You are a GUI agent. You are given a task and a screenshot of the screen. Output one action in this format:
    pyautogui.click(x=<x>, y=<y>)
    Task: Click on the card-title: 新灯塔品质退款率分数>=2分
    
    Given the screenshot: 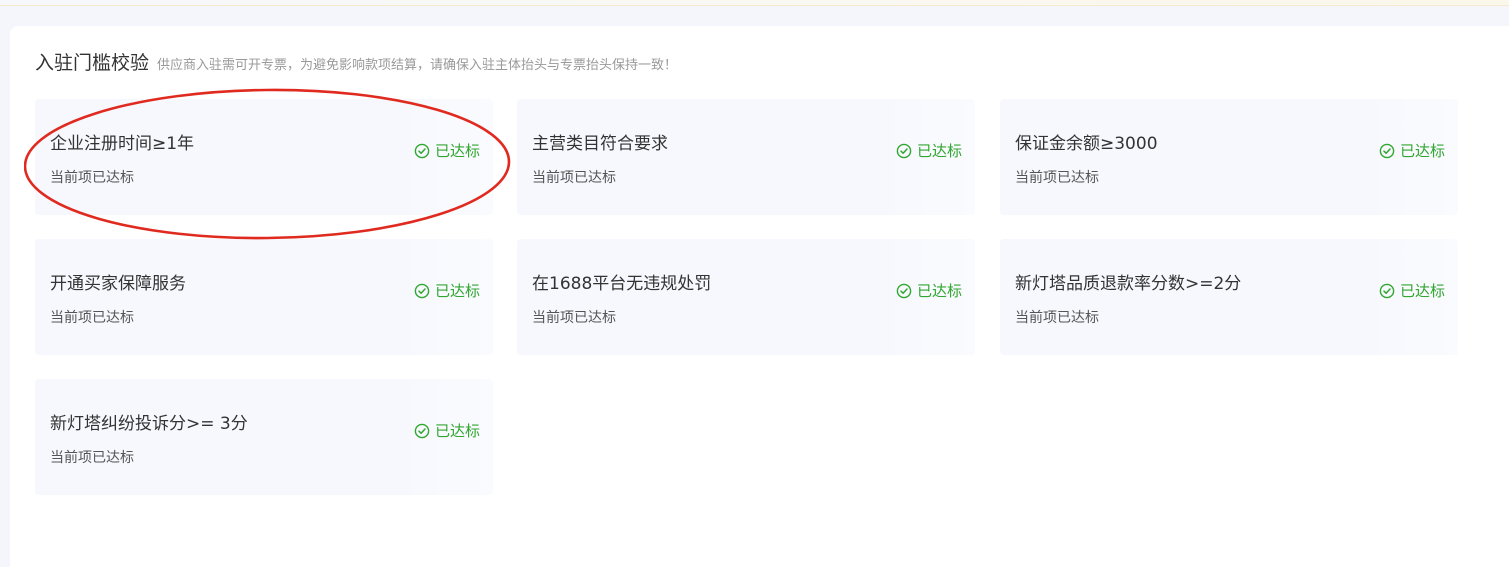 What is the action you would take?
    pyautogui.click(x=1128, y=284)
    